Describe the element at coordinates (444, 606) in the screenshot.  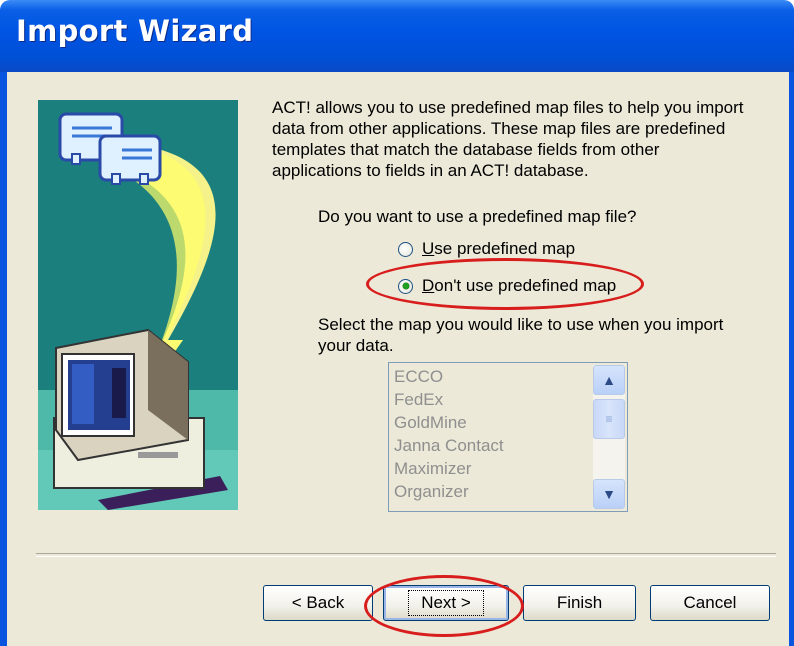
I see `highlight-circle-next-button` at that location.